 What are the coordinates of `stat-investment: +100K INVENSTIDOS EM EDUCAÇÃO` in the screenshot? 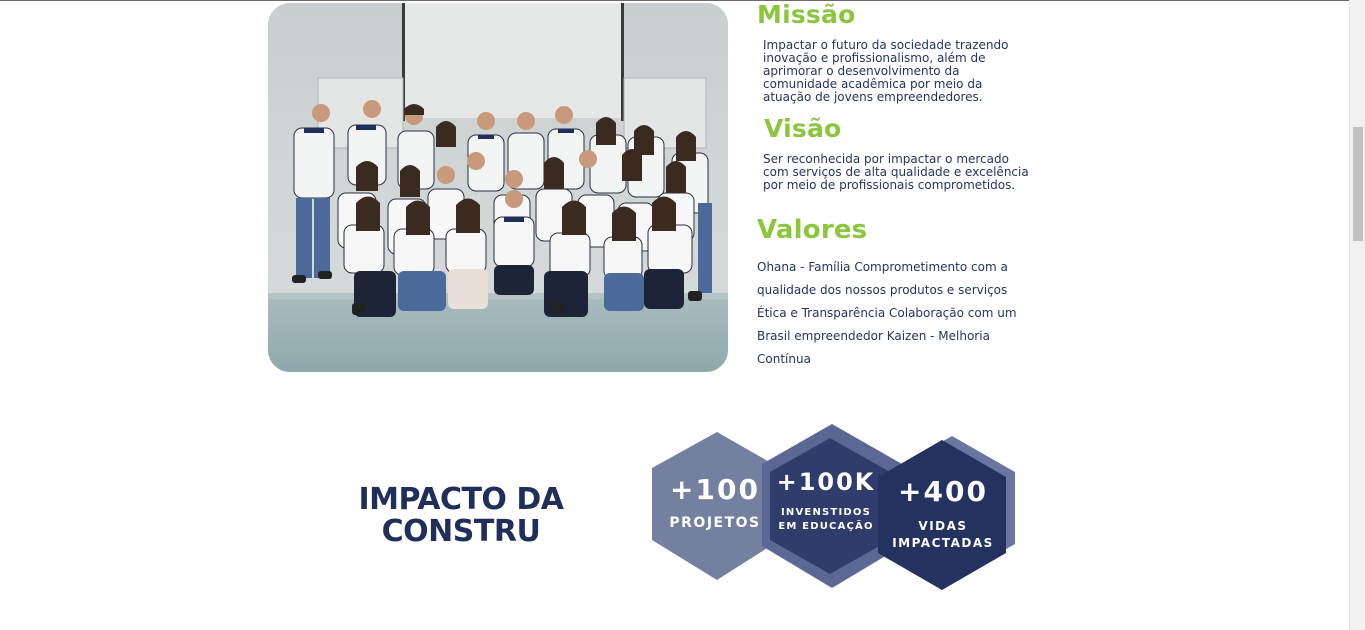 It's located at (826, 501).